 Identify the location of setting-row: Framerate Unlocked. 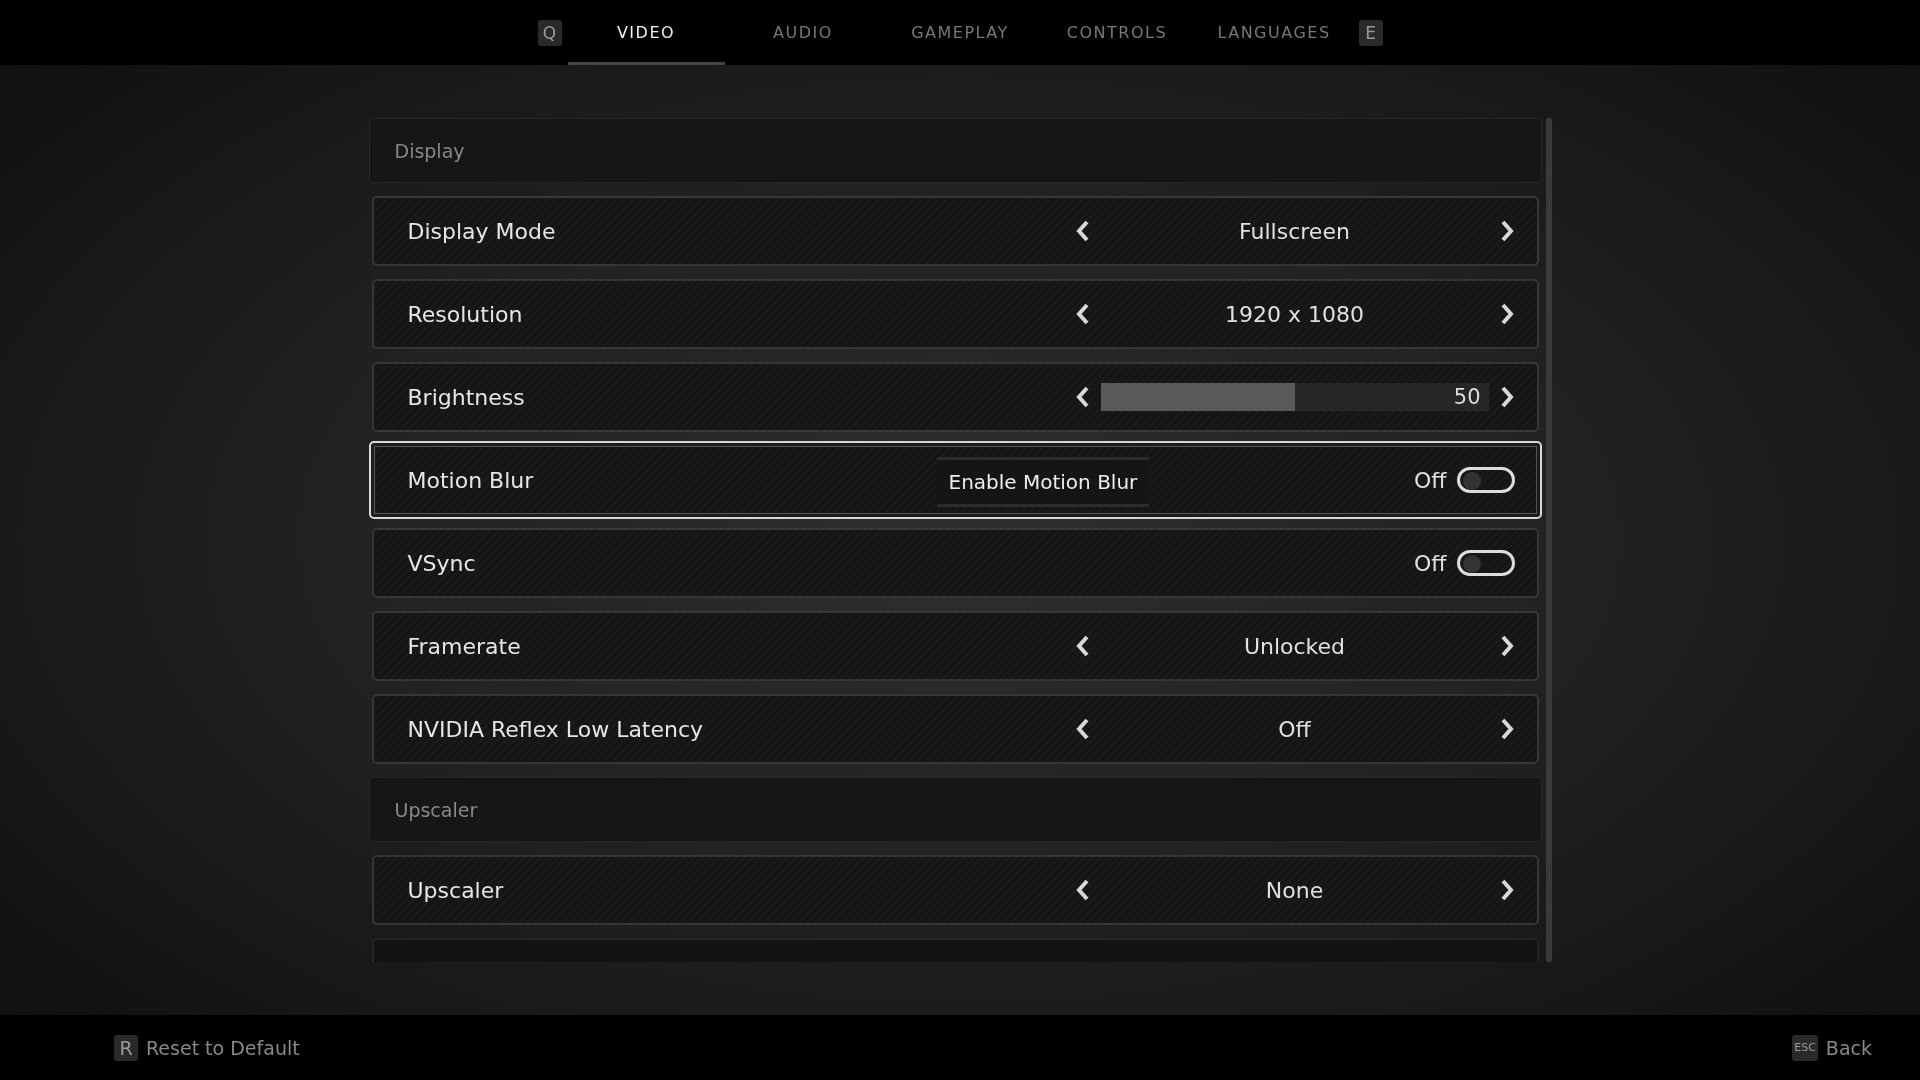
(955, 646).